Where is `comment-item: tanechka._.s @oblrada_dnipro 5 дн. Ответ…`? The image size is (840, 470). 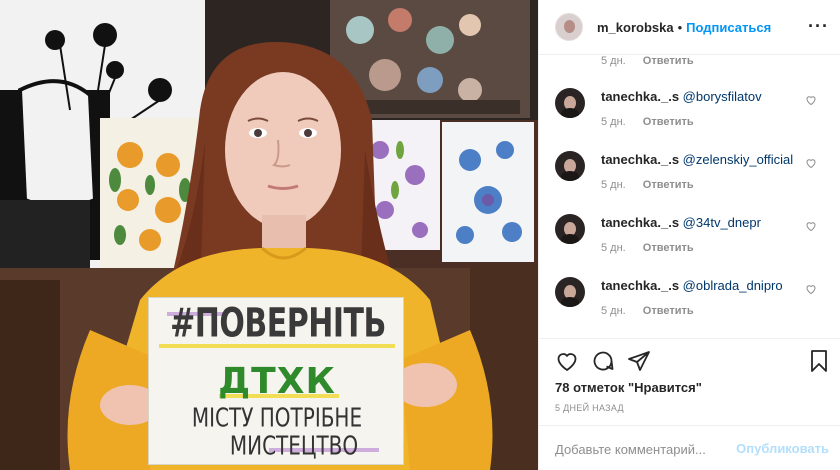 comment-item: tanechka._.s @oblrada_dnipro 5 дн. Ответ… is located at coordinates (697, 305).